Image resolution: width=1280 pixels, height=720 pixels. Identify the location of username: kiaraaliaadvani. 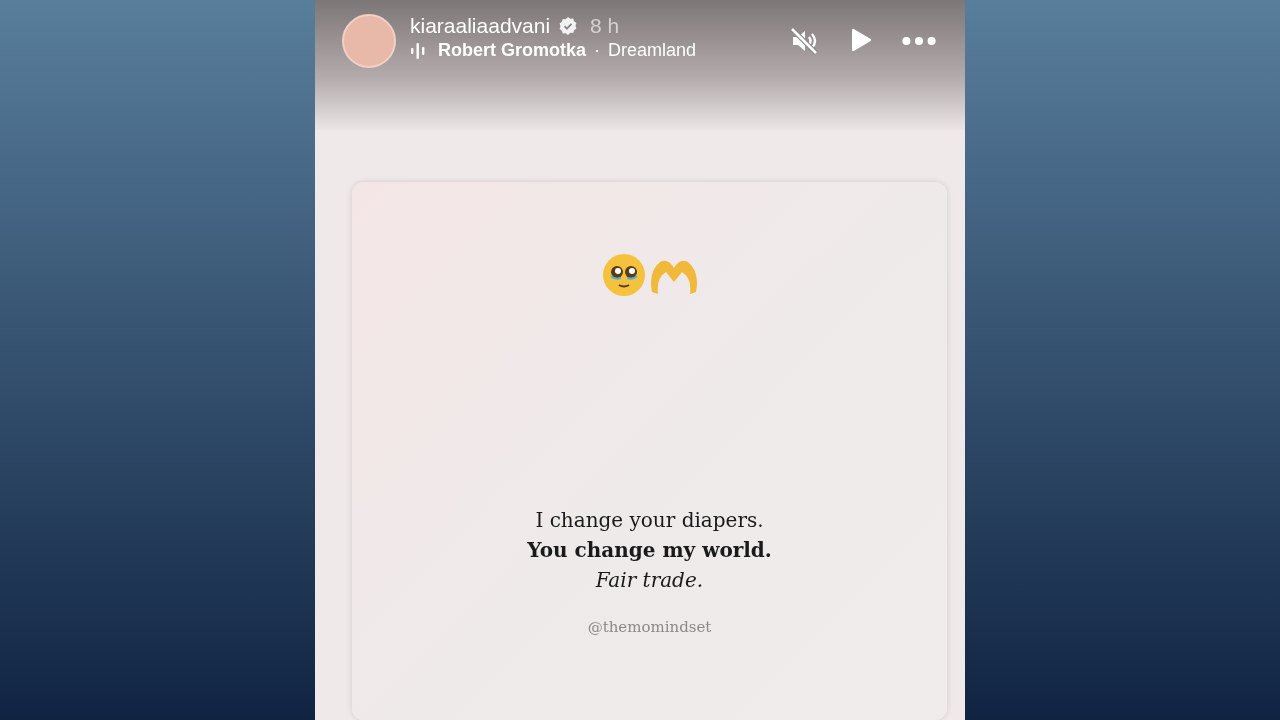
(480, 26).